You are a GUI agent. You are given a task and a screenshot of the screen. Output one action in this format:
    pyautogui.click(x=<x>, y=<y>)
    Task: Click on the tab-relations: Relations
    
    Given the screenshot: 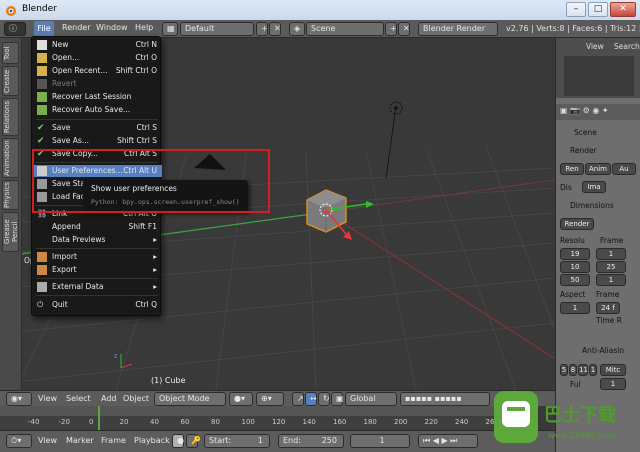 What is the action you would take?
    pyautogui.click(x=10, y=117)
    